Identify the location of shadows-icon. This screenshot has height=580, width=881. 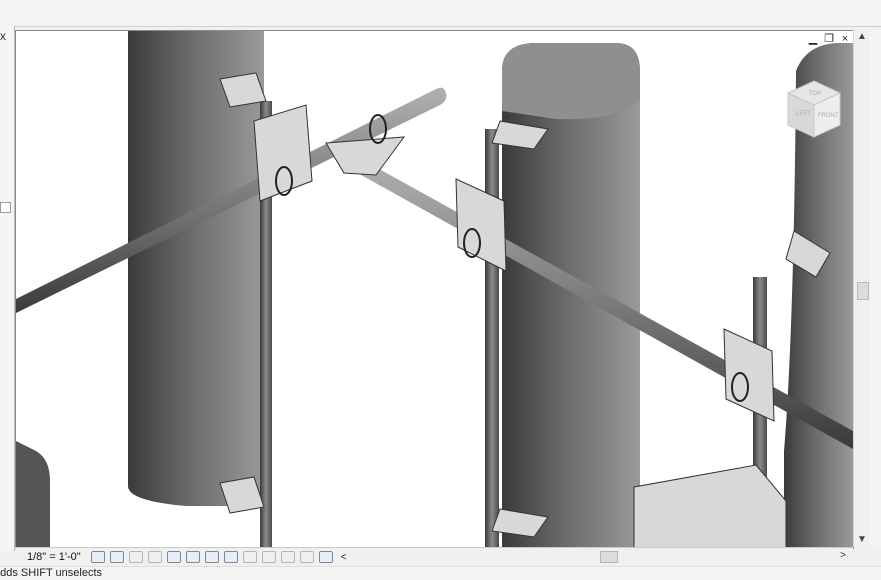
(154, 557).